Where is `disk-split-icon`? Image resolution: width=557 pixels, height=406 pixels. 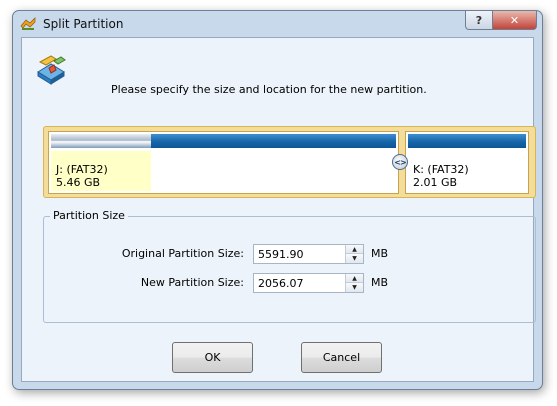 disk-split-icon is located at coordinates (51, 70).